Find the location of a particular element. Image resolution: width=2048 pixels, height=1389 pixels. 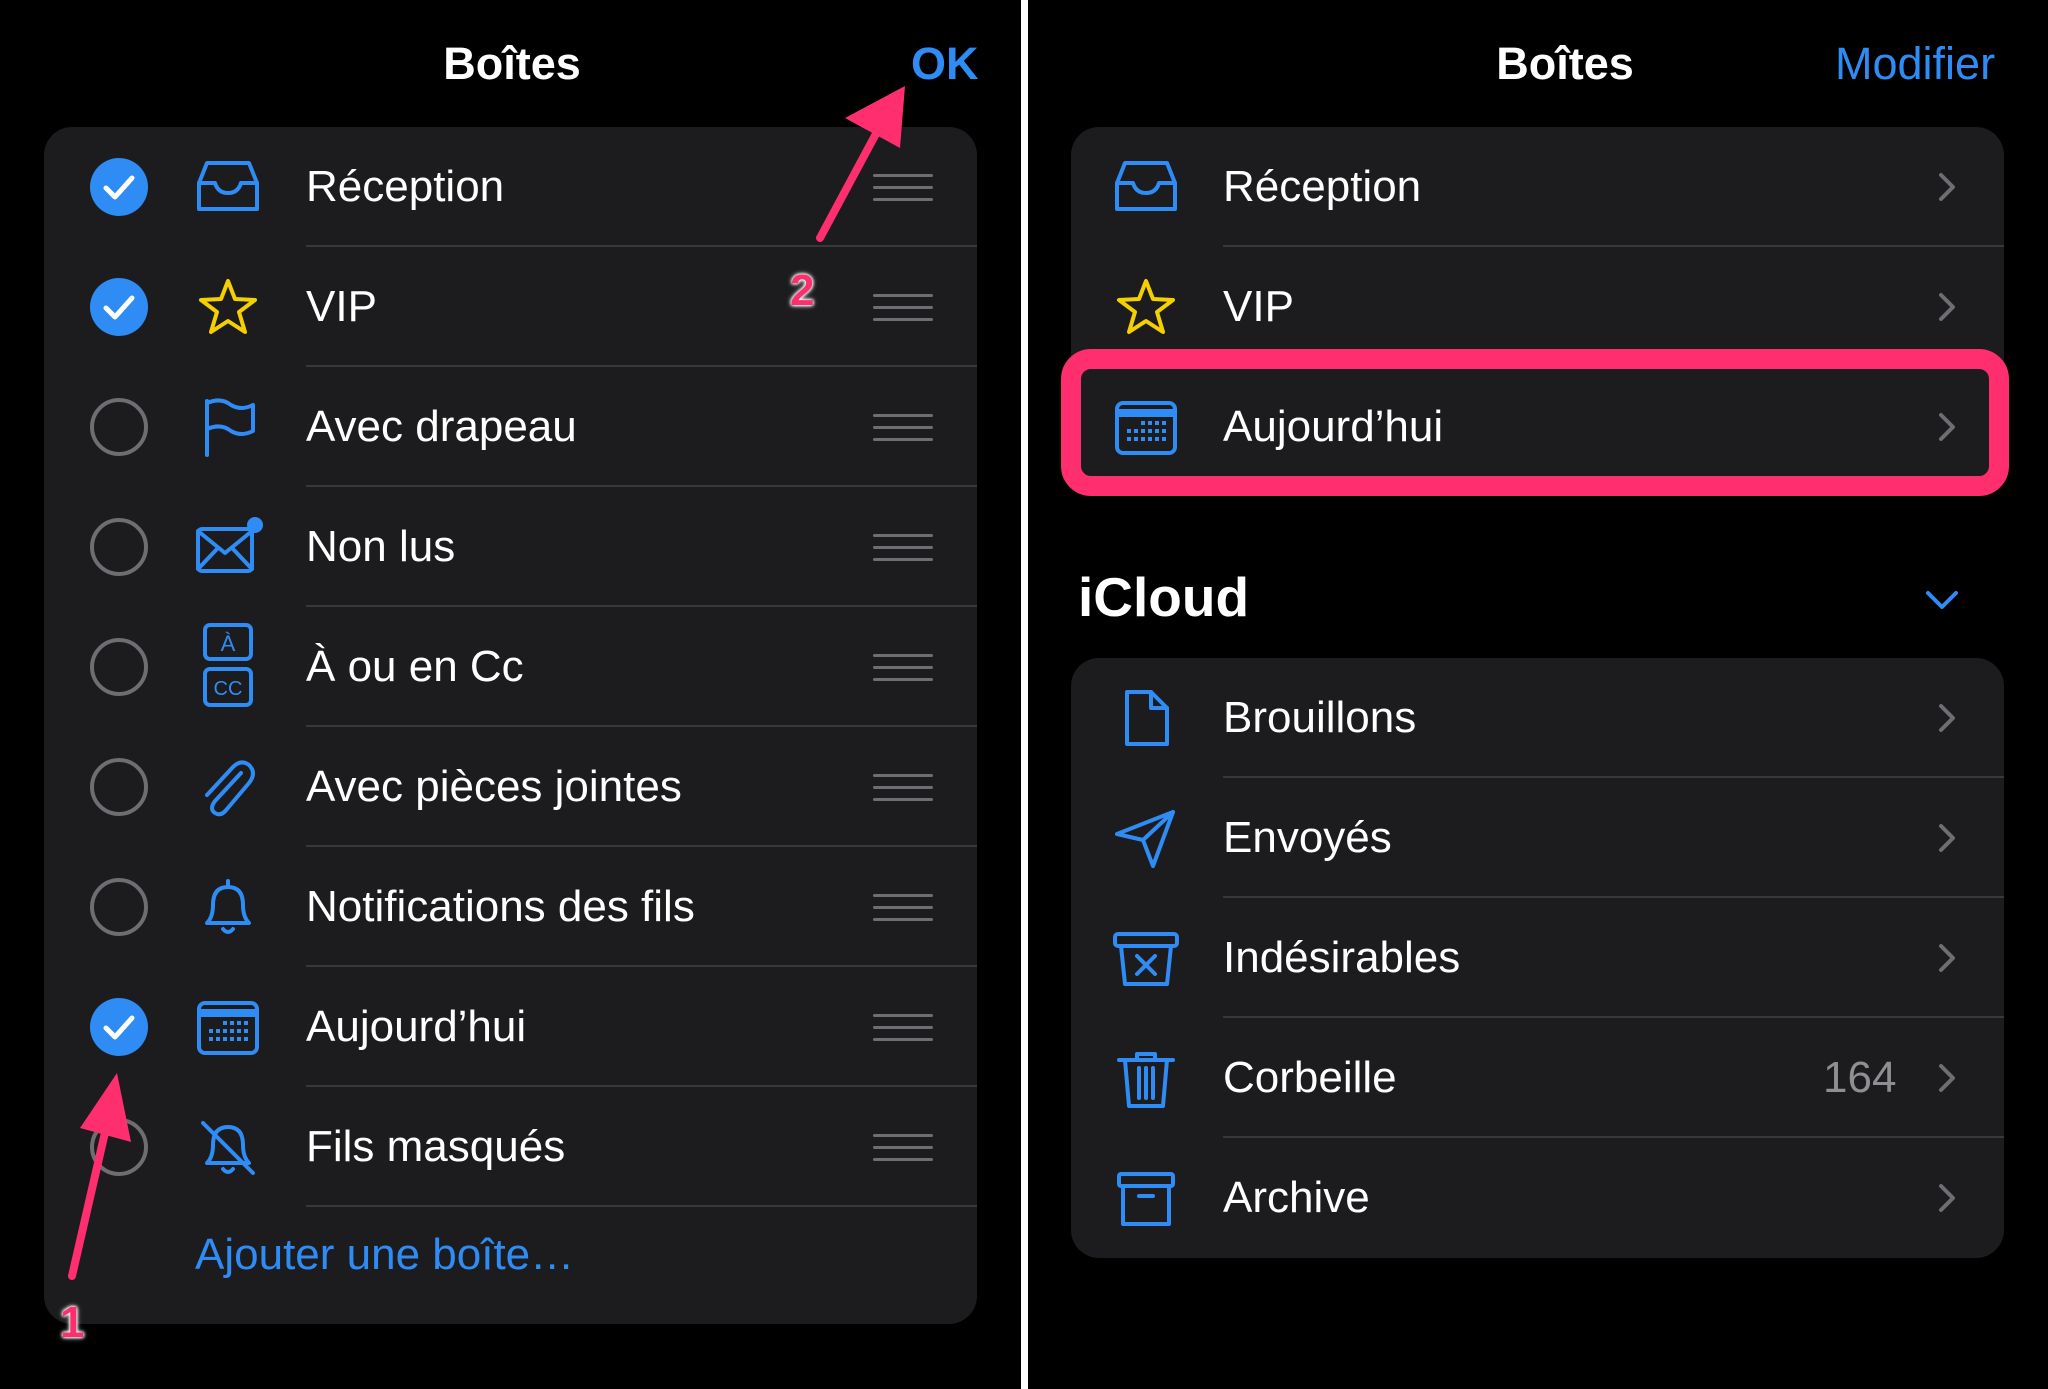

svg-text: À is located at coordinates (228, 643).